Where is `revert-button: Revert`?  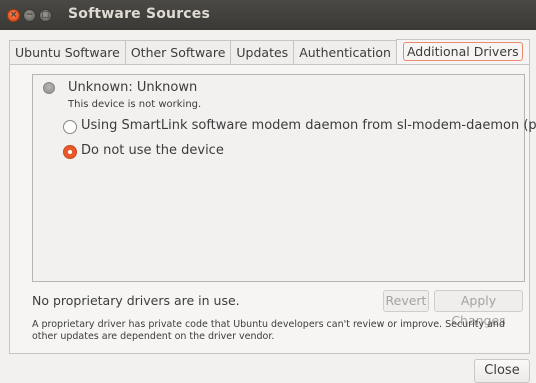 revert-button: Revert is located at coordinates (406, 301).